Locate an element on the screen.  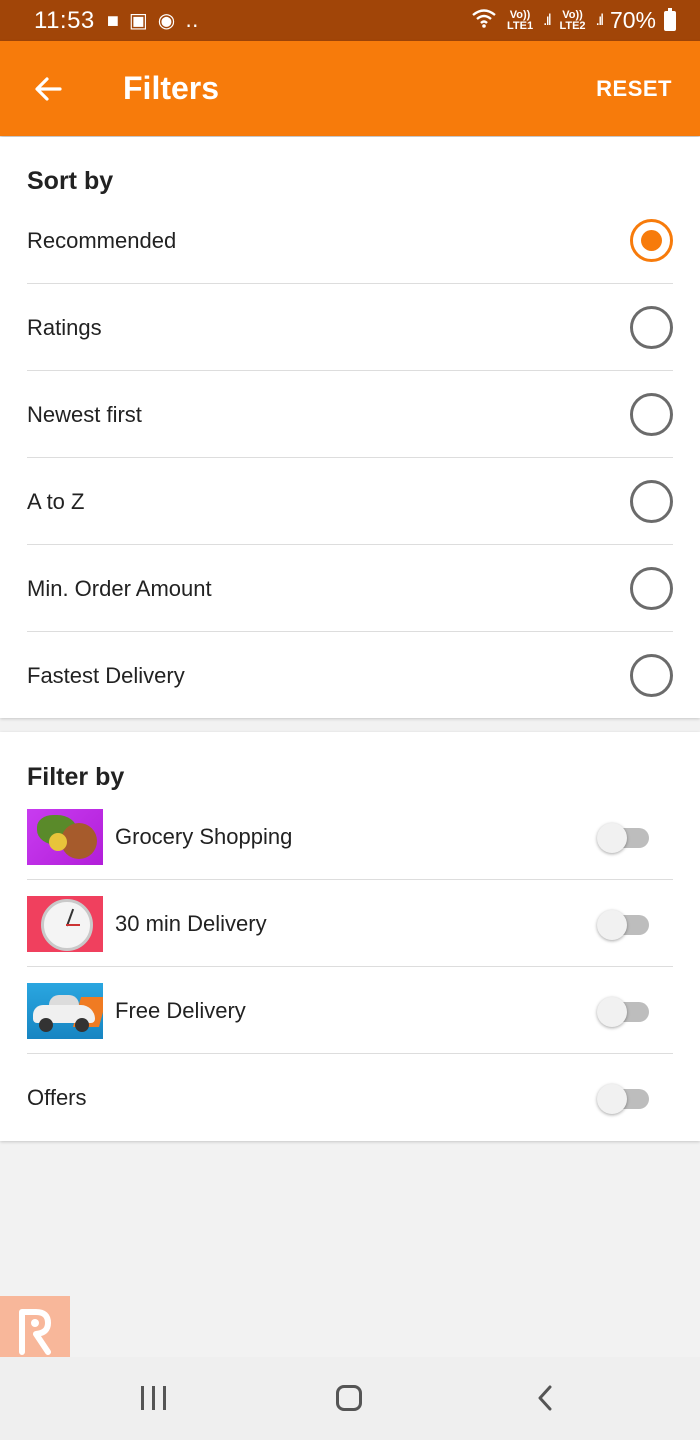
r-logo-icon is located at coordinates (35, 1332).